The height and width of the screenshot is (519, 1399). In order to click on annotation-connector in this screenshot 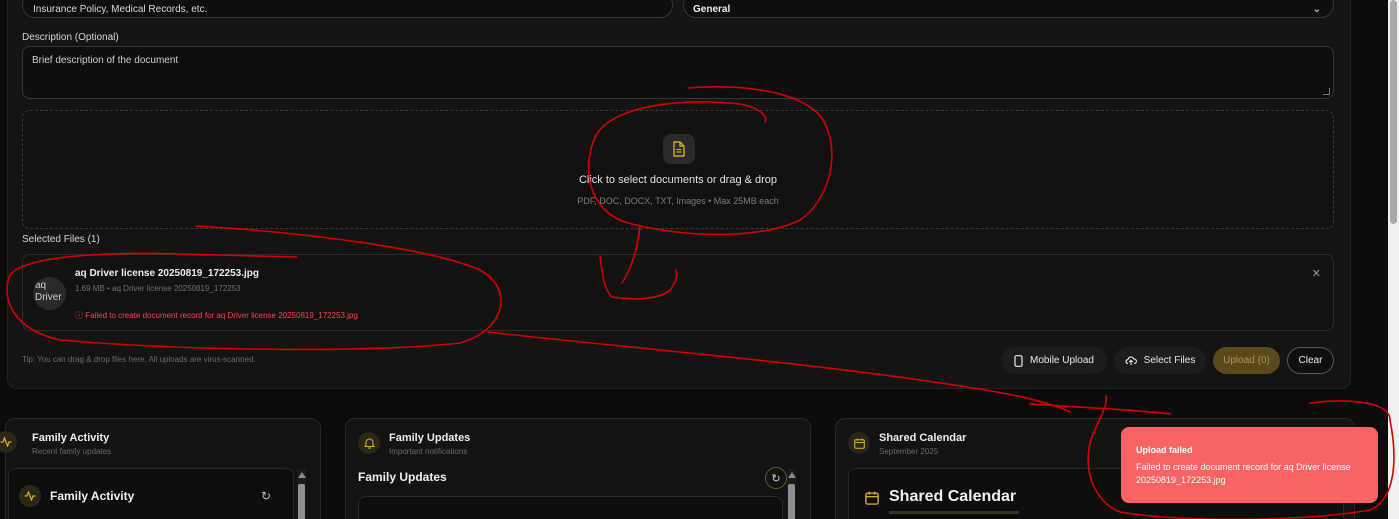, I will do `click(1100, 409)`.